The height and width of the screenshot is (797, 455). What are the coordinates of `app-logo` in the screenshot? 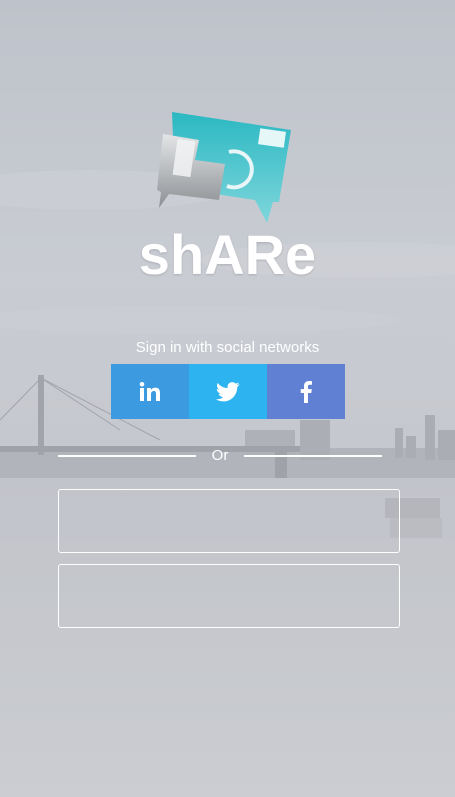 It's located at (225, 167).